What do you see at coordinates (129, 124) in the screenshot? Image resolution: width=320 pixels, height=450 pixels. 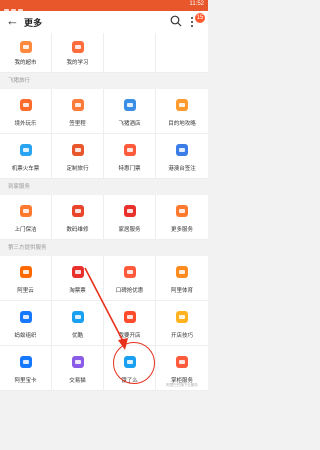 I see `service-label: 飞猪酒店` at bounding box center [129, 124].